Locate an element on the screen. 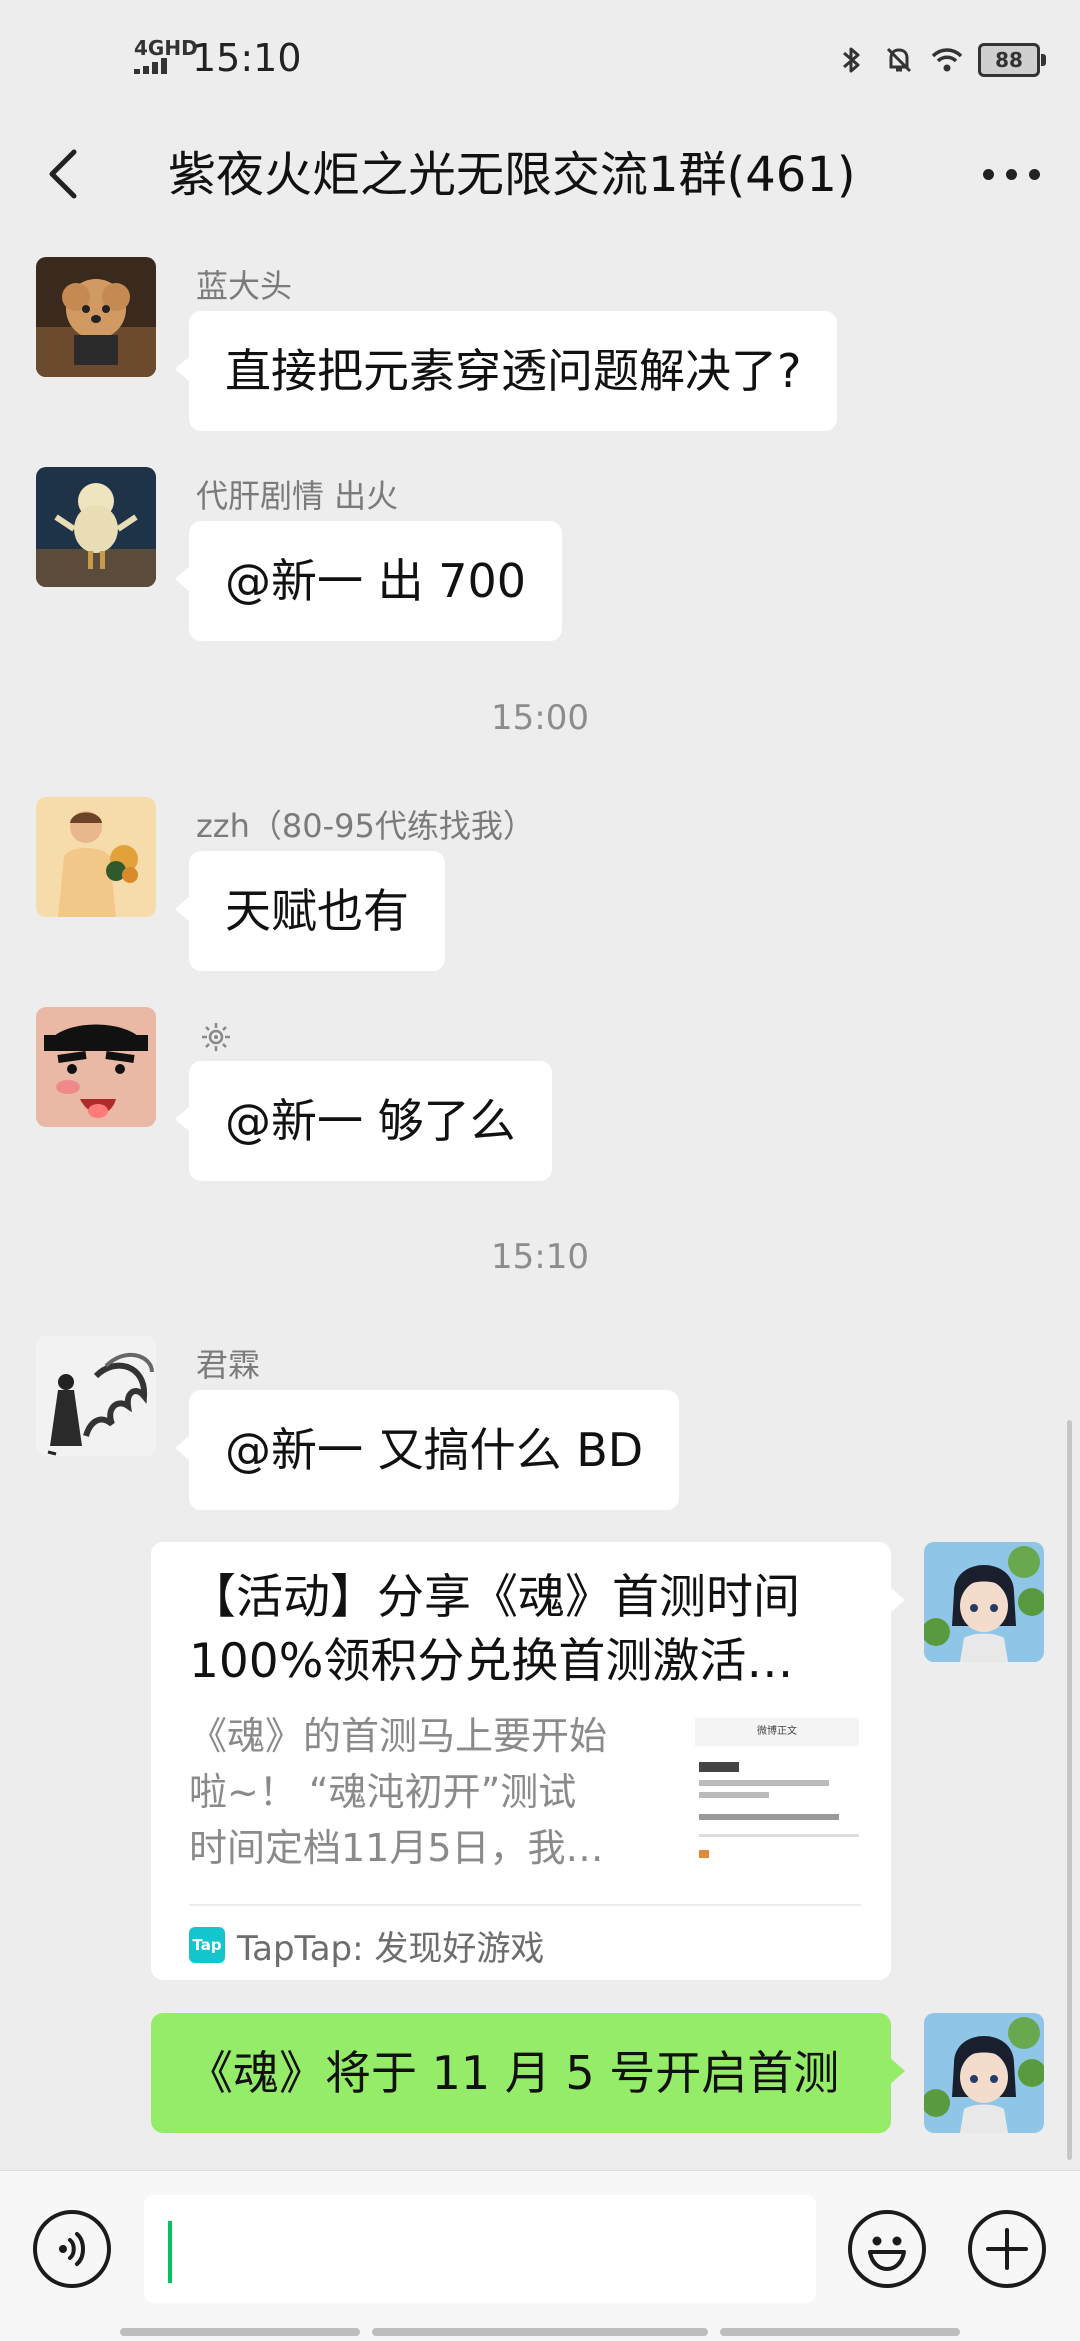  card-thumbnail: 微博正文 is located at coordinates (777, 1798).